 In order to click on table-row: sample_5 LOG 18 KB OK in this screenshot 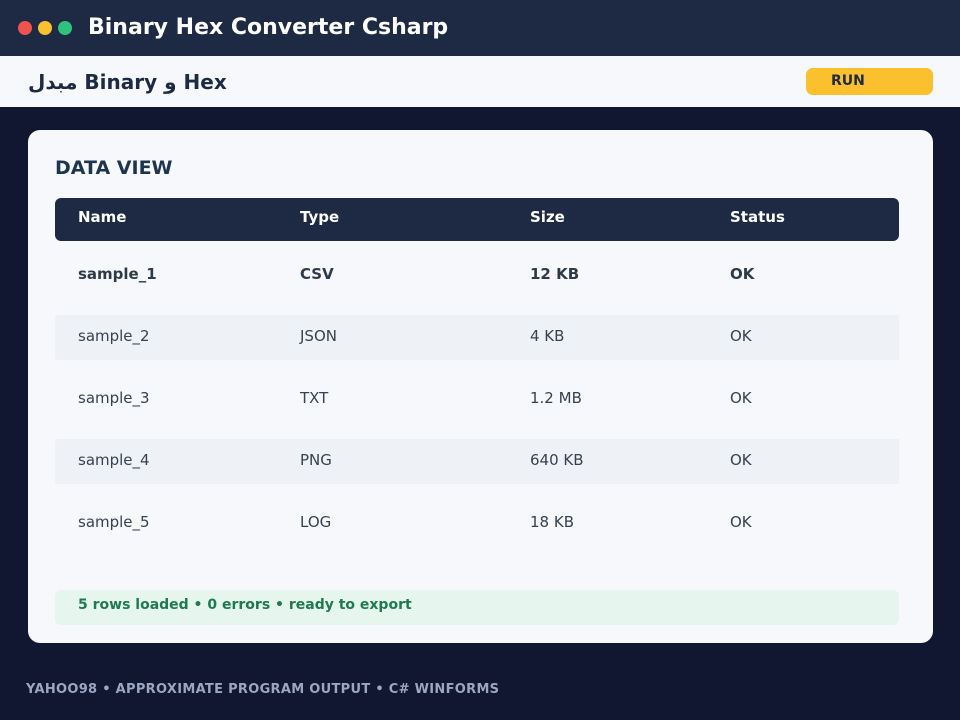, I will do `click(477, 523)`.